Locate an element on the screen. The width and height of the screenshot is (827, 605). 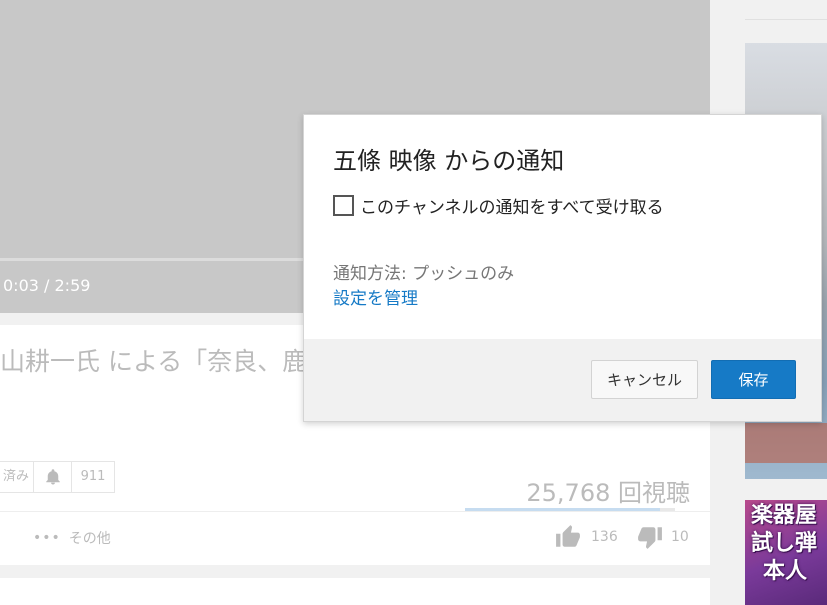
dislike-count: 10 is located at coordinates (680, 537).